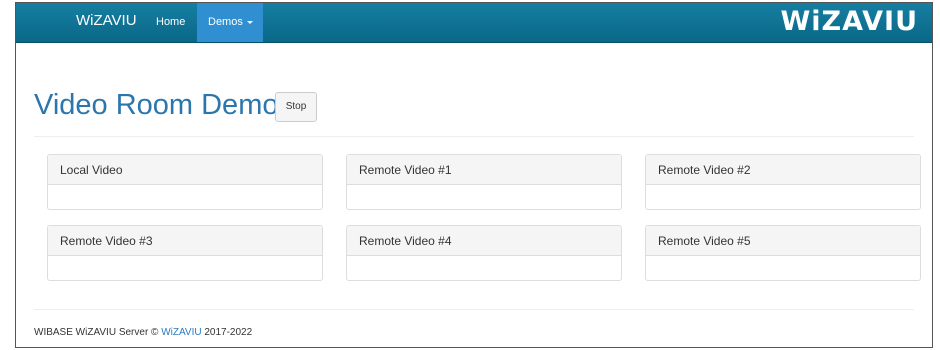  What do you see at coordinates (484, 170) in the screenshot?
I see `panel-heading: Remote Video #1` at bounding box center [484, 170].